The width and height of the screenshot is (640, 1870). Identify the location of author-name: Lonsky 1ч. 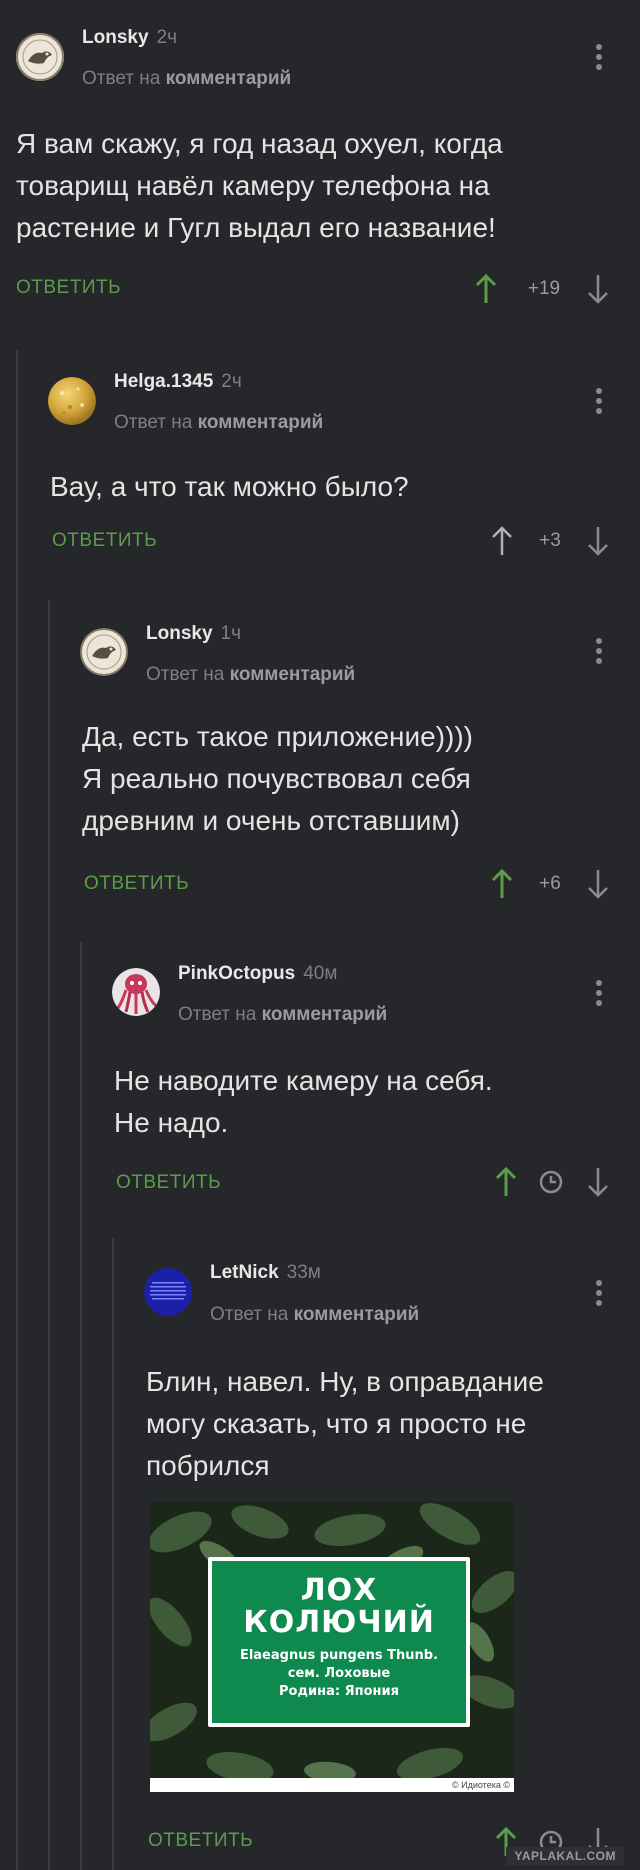
(193, 634).